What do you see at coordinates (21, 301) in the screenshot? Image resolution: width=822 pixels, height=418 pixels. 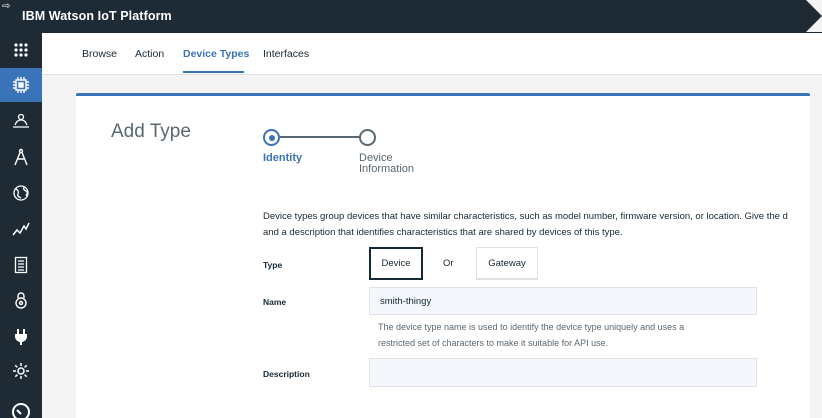 I see `security-icon` at bounding box center [21, 301].